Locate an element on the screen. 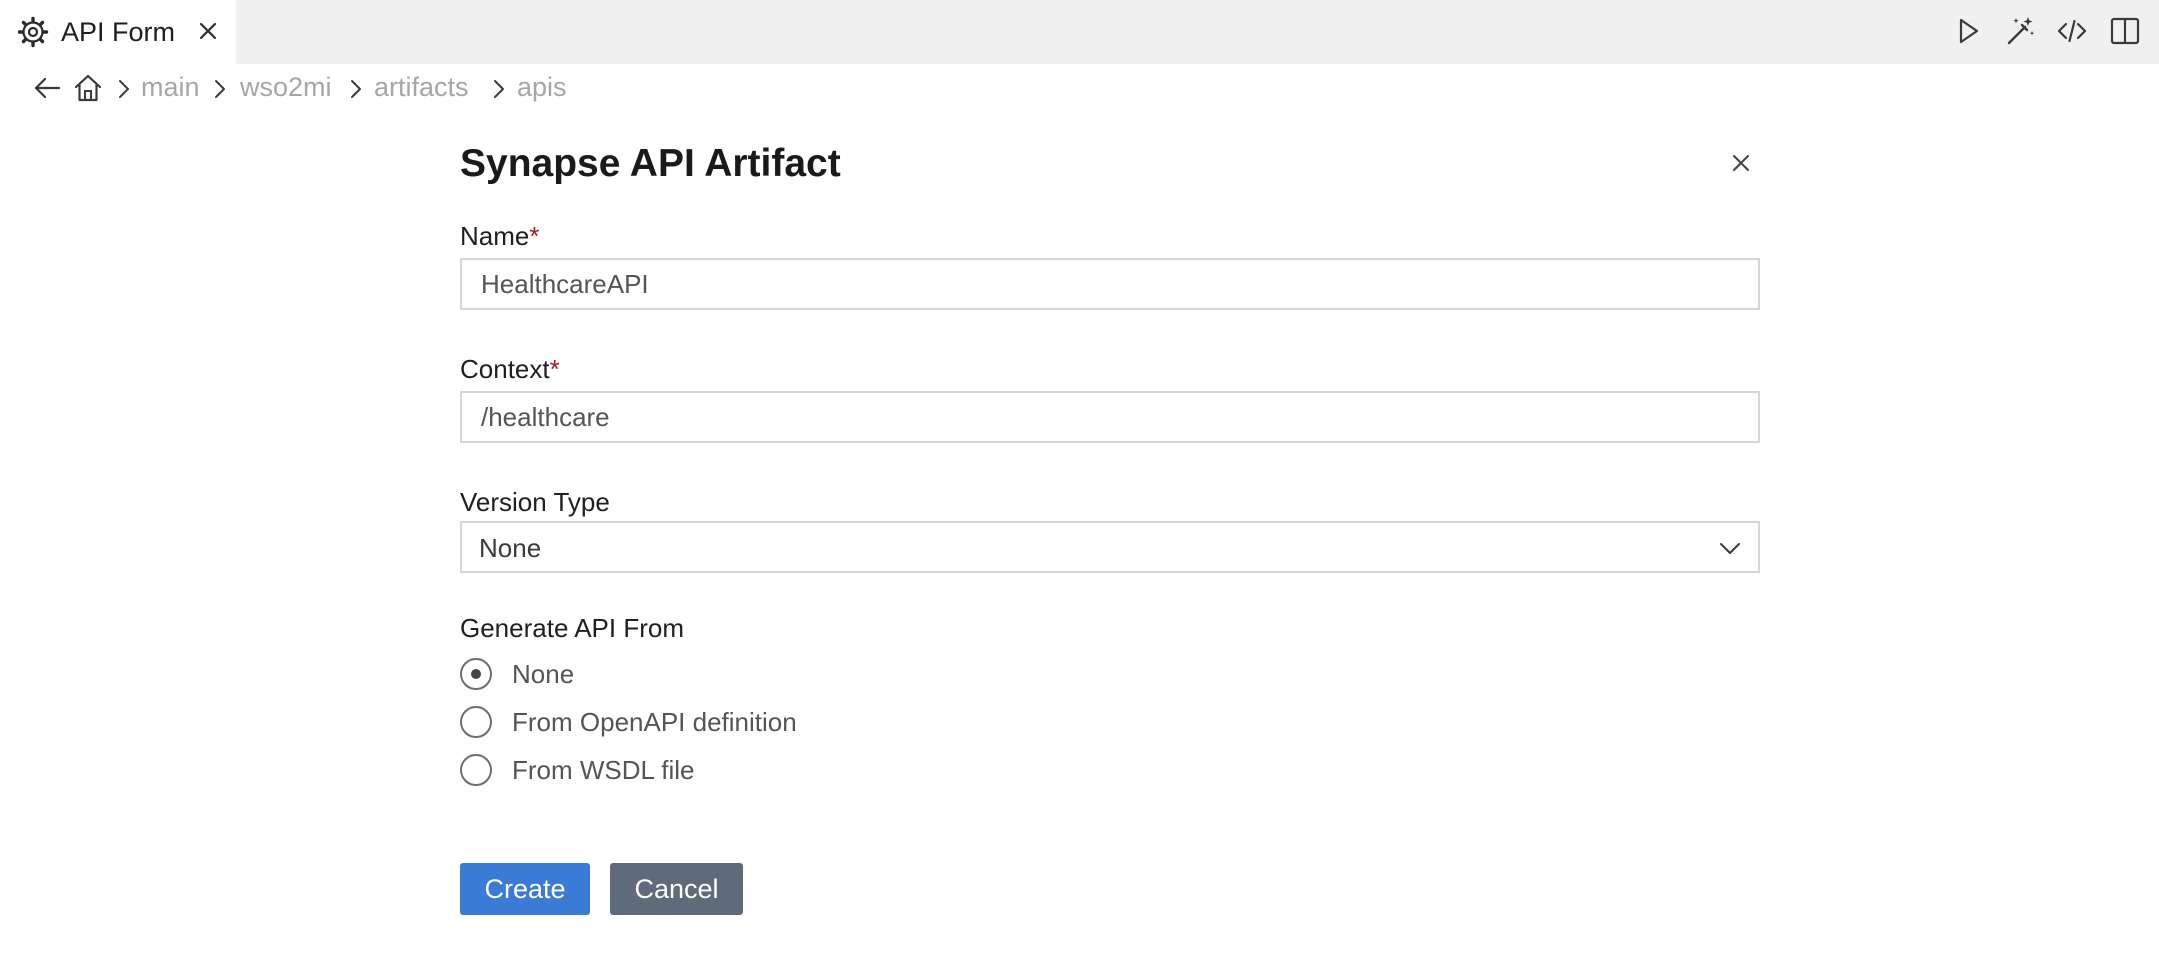 The width and height of the screenshot is (2159, 966). breadcrumb-item-artifacts: artifacts is located at coordinates (421, 87).